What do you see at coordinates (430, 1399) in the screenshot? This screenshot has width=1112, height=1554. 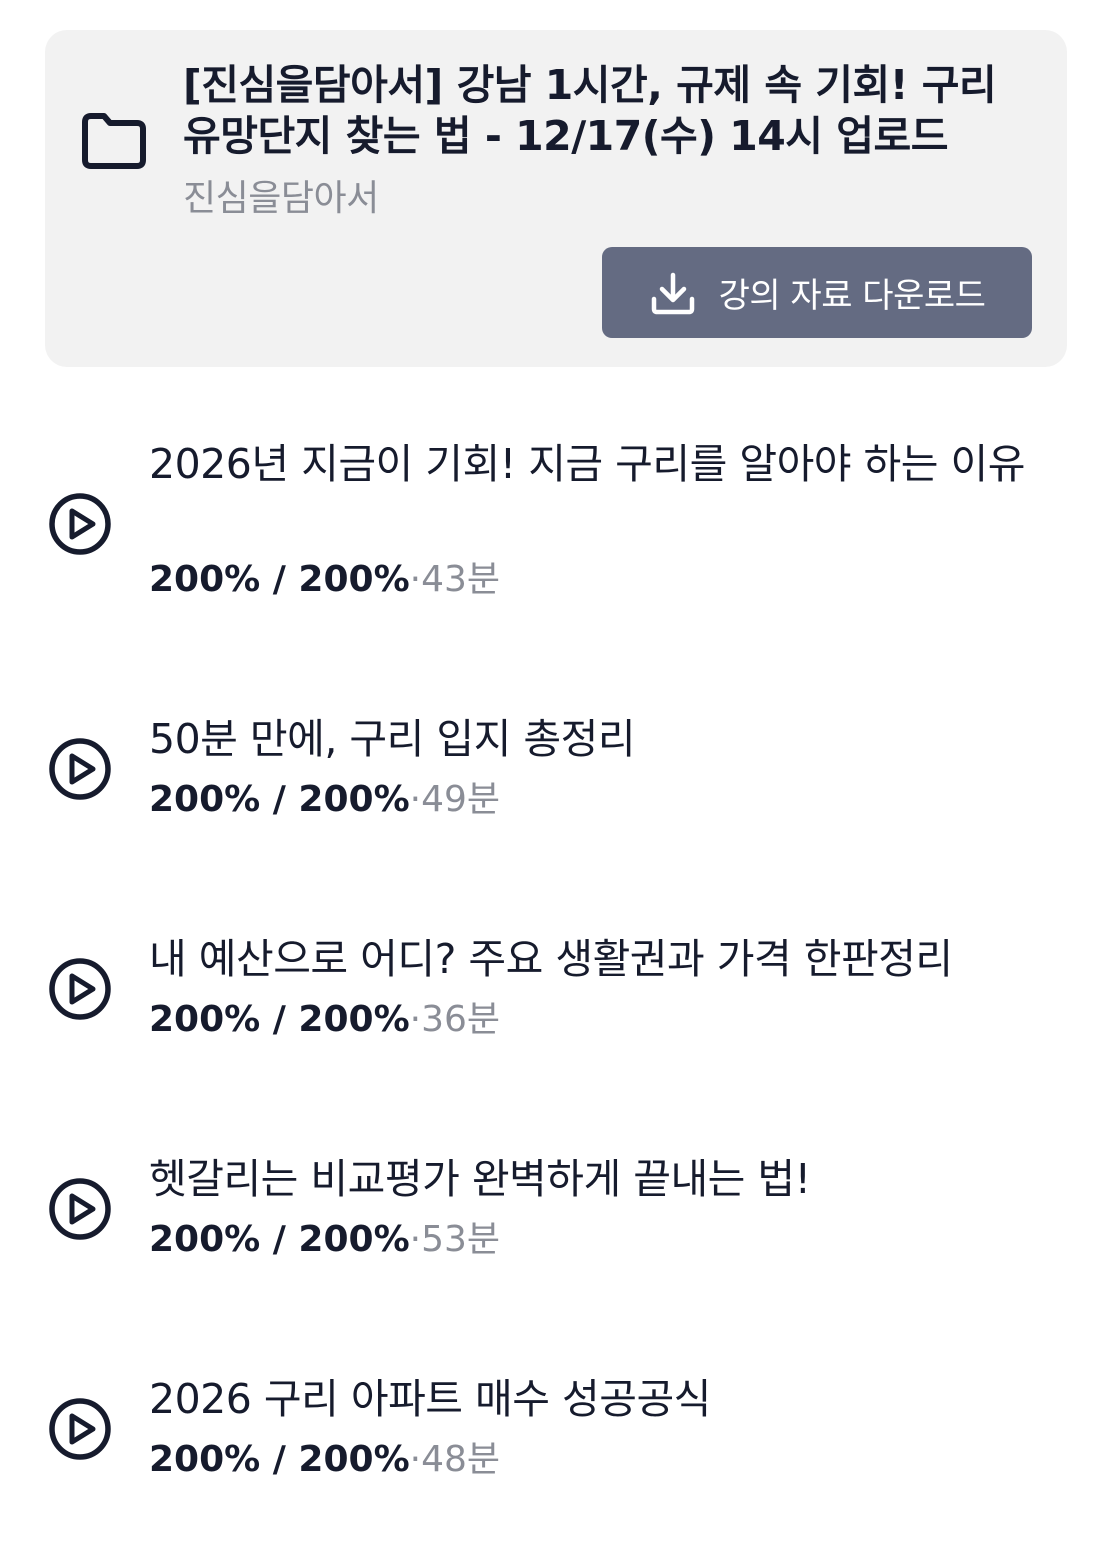 I see `lecture-title: 2026 구리 아파트 매수 성공공식` at bounding box center [430, 1399].